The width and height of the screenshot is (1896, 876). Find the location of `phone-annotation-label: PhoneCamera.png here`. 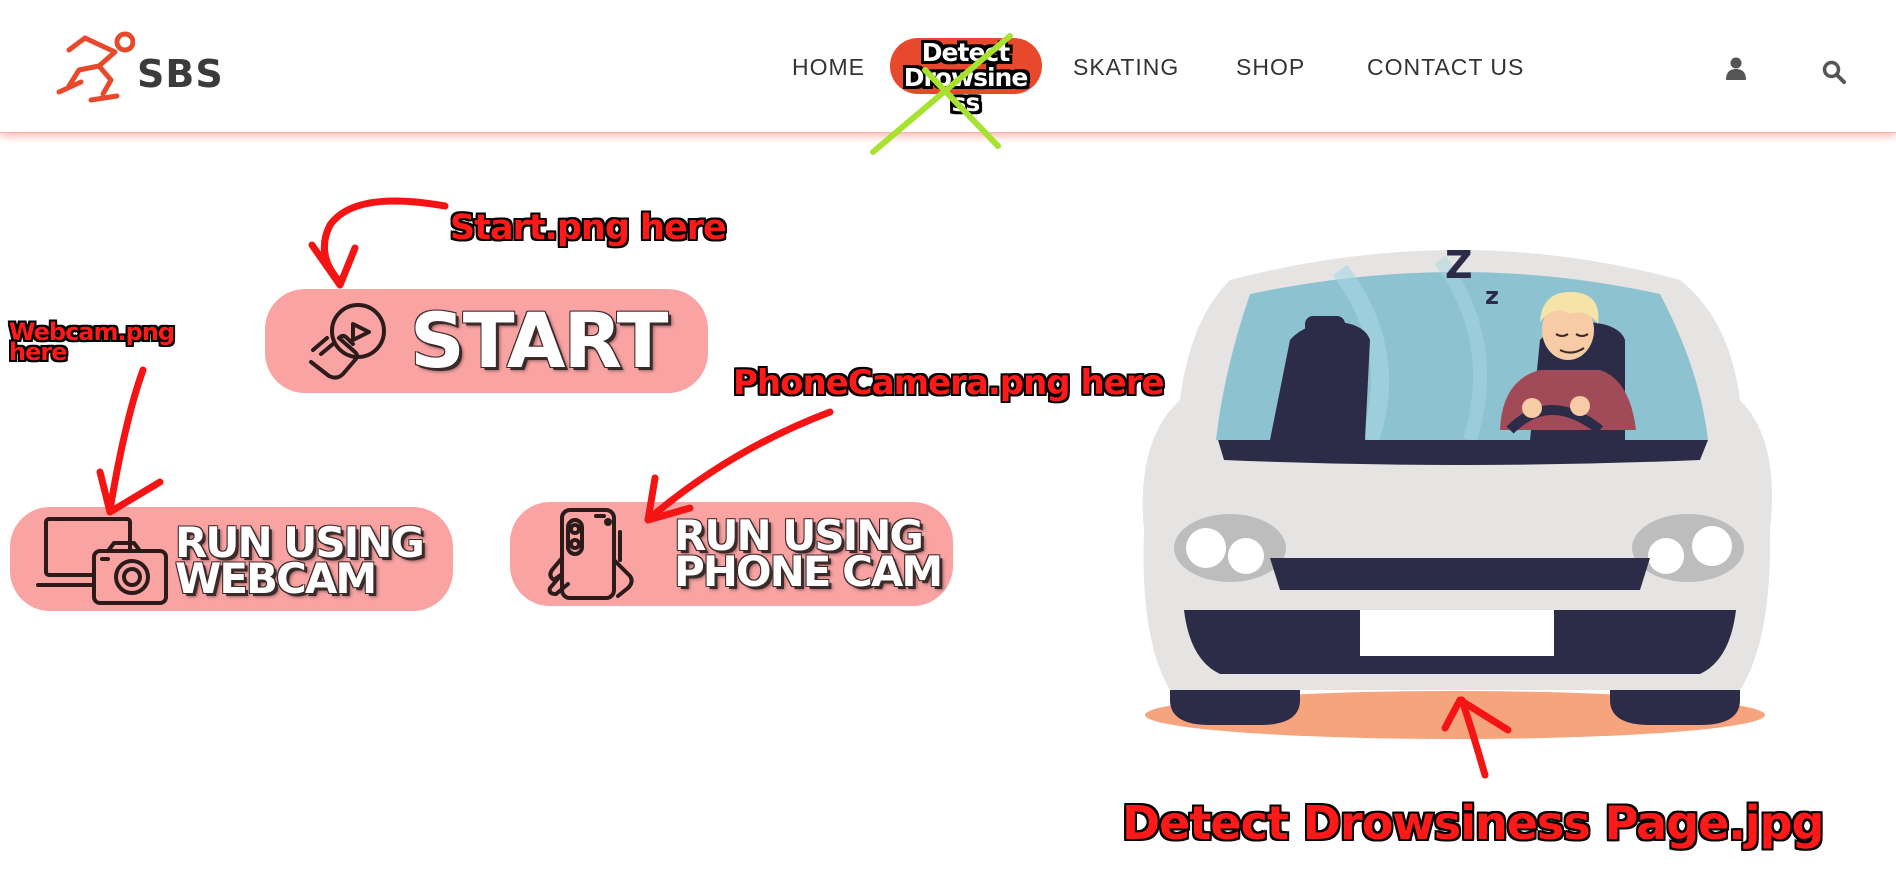

phone-annotation-label: PhoneCamera.png here is located at coordinates (949, 383).